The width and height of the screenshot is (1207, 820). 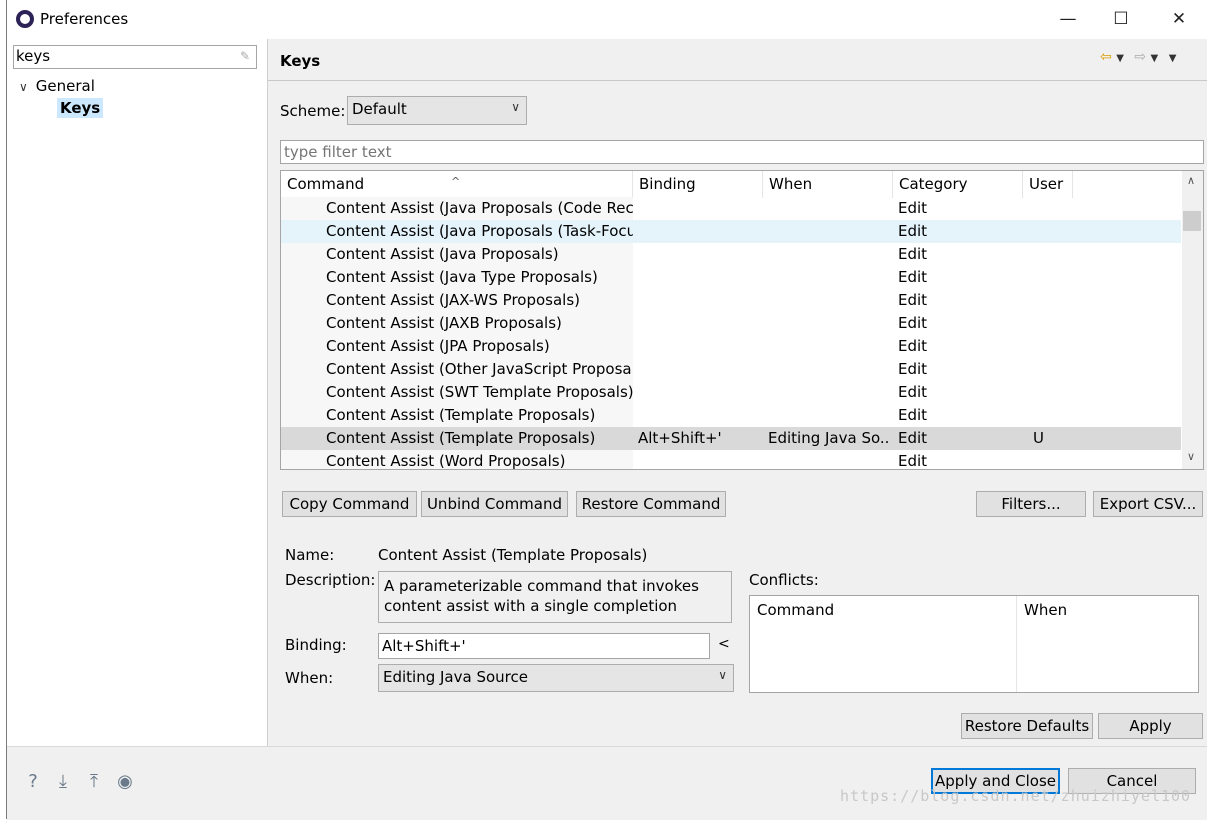 I want to click on tree-item-general: ∨ General, so click(x=57, y=86).